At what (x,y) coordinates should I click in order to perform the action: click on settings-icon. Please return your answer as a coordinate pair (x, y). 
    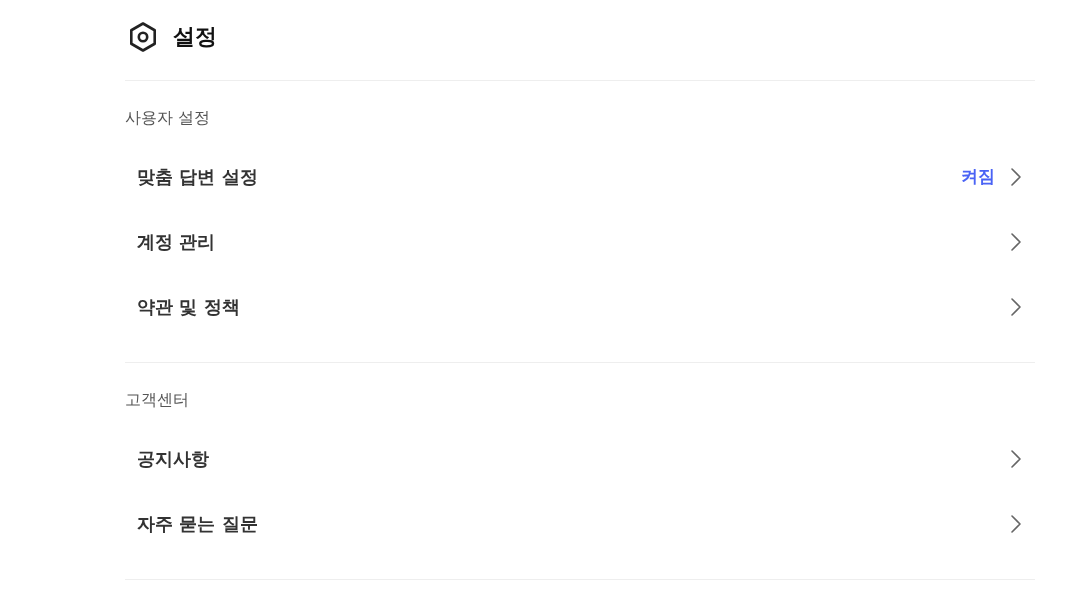
    Looking at the image, I should click on (143, 37).